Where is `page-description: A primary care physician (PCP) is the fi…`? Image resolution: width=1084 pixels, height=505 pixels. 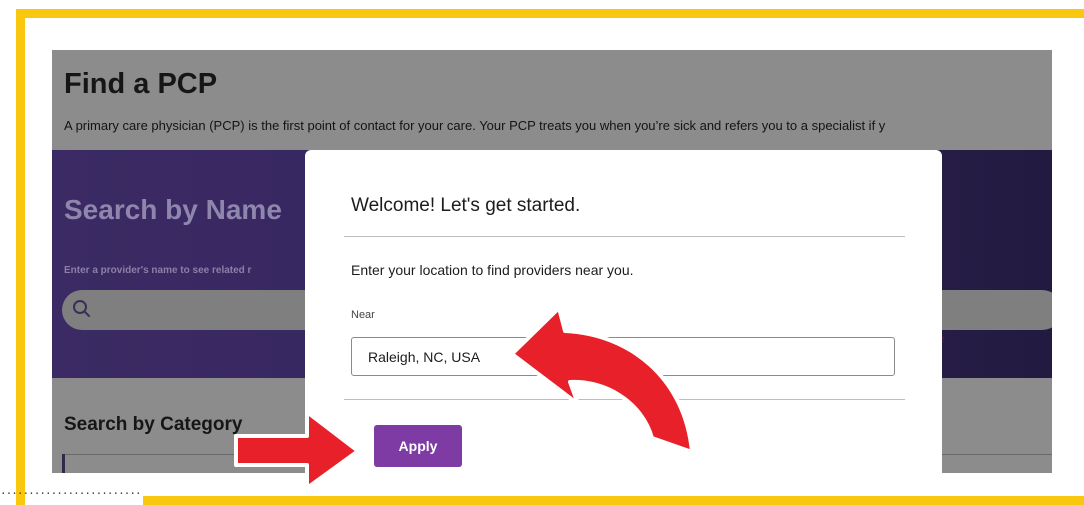
page-description: A primary care physician (PCP) is the fi… is located at coordinates (475, 125).